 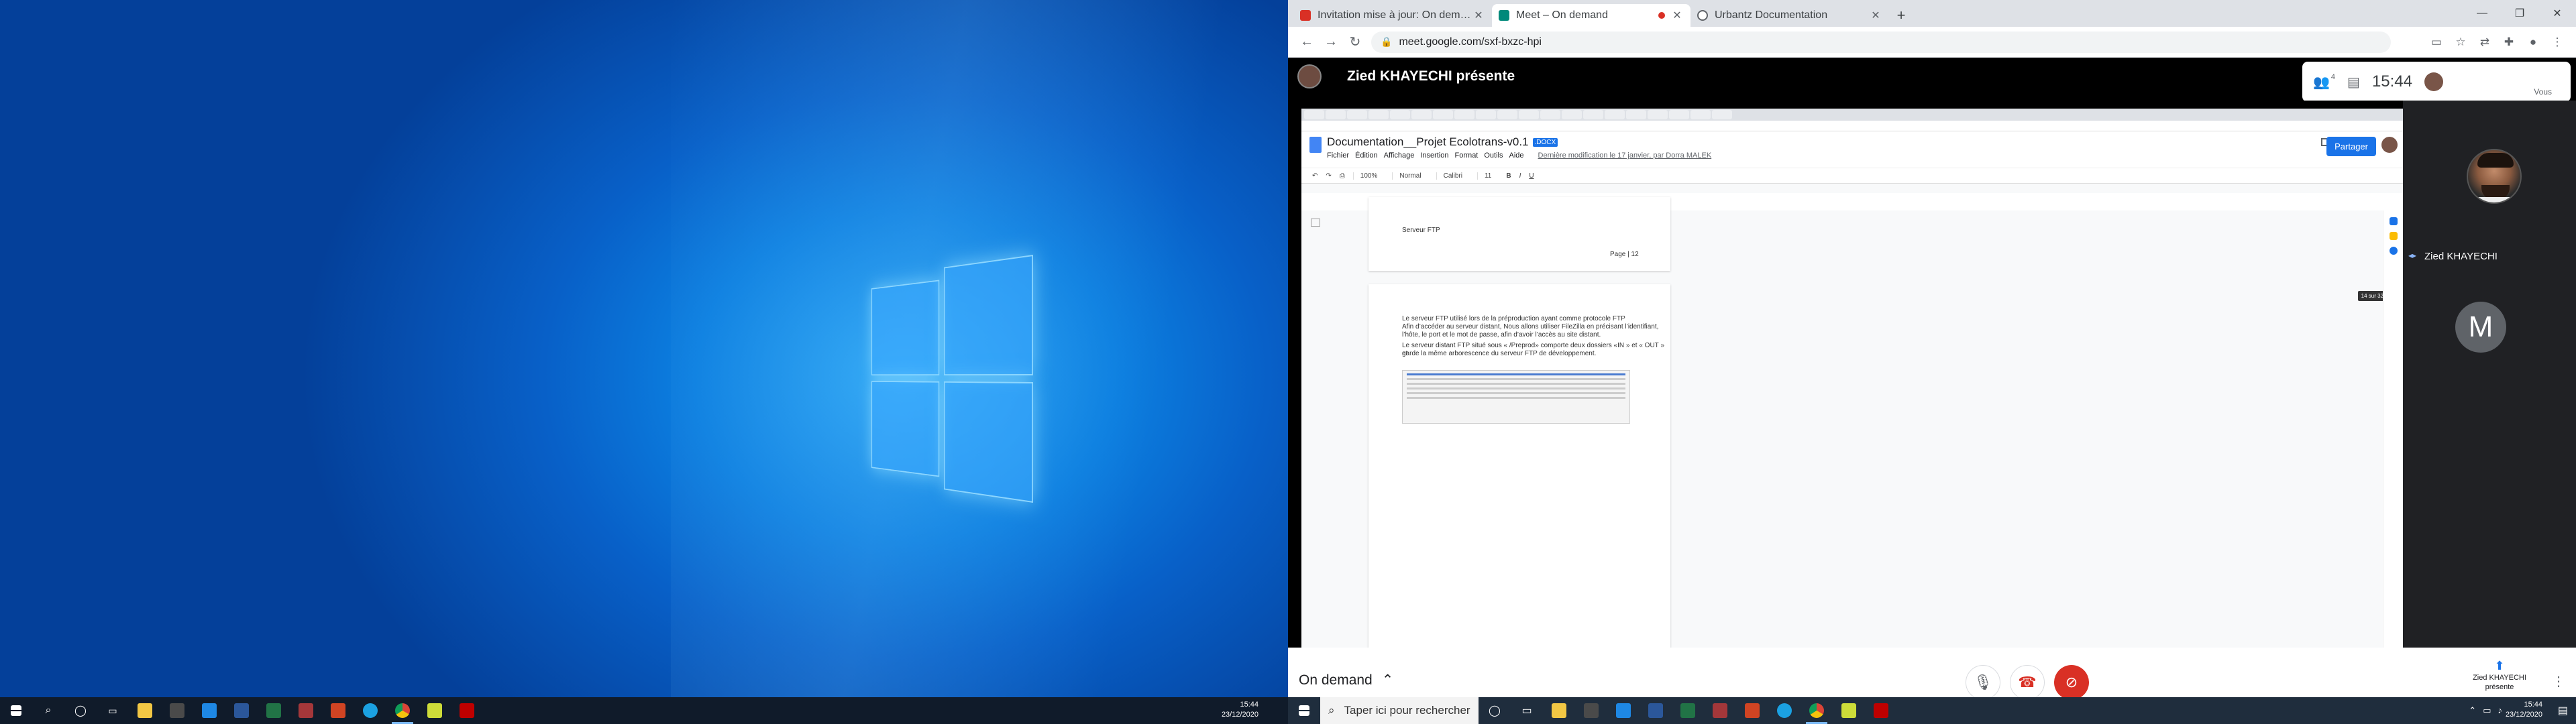 I want to click on tab-gmail-invitation: Invitation mise à jour: On demand ✕, so click(x=1392, y=15).